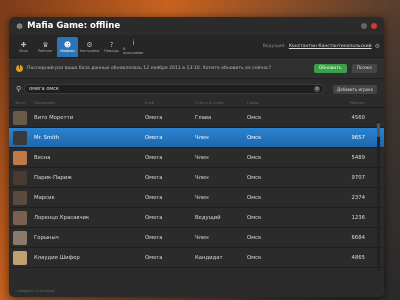  I want to click on later-button: Позже, so click(364, 68).